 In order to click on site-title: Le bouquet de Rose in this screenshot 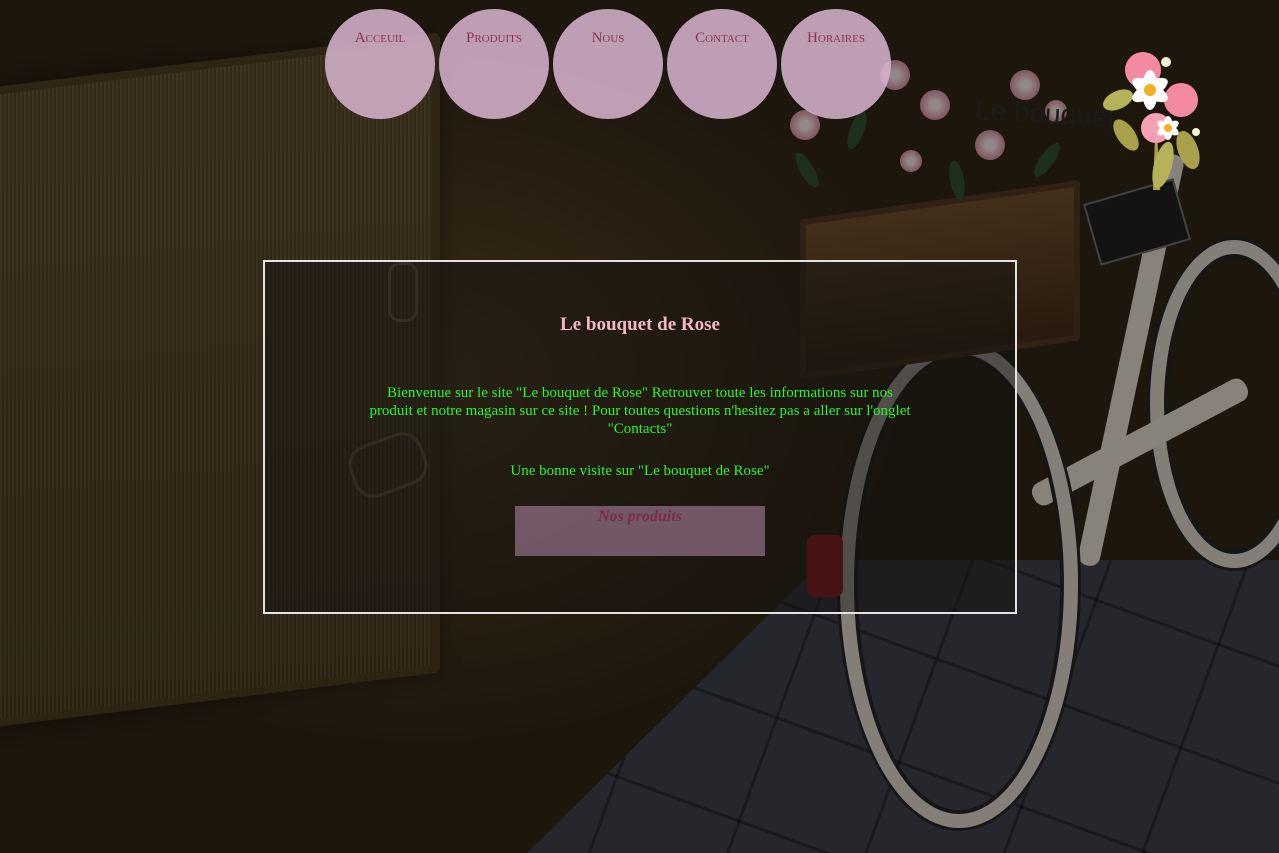, I will do `click(640, 324)`.